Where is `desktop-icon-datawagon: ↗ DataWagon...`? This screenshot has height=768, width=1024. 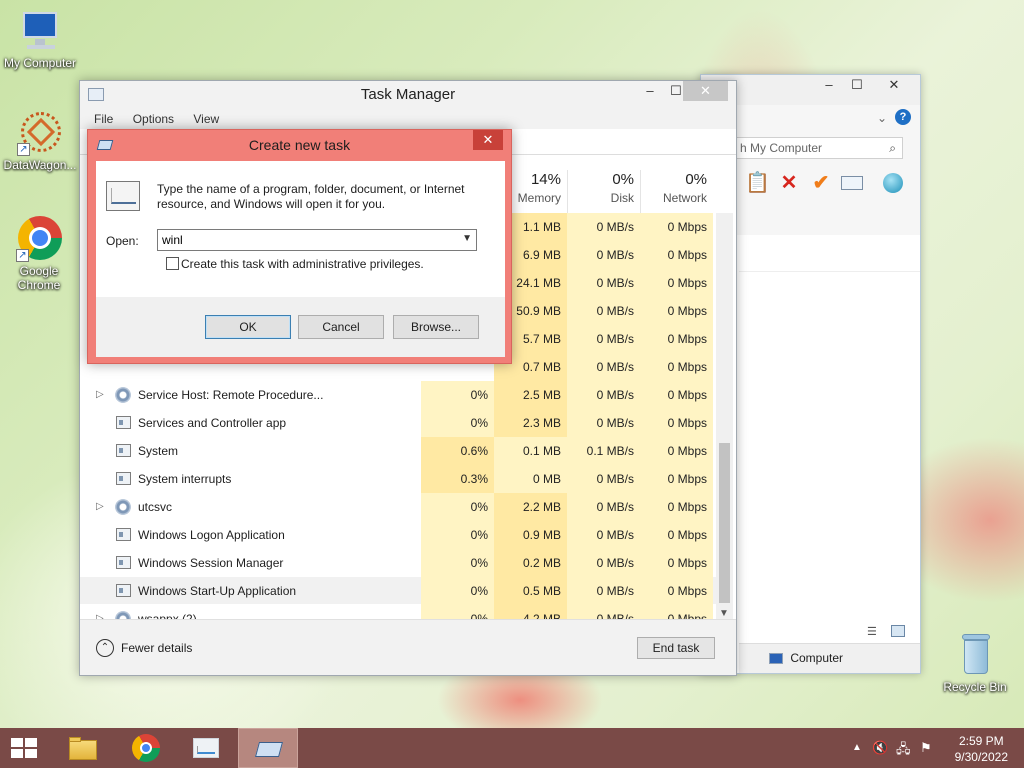 desktop-icon-datawagon: ↗ DataWagon... is located at coordinates (40, 141).